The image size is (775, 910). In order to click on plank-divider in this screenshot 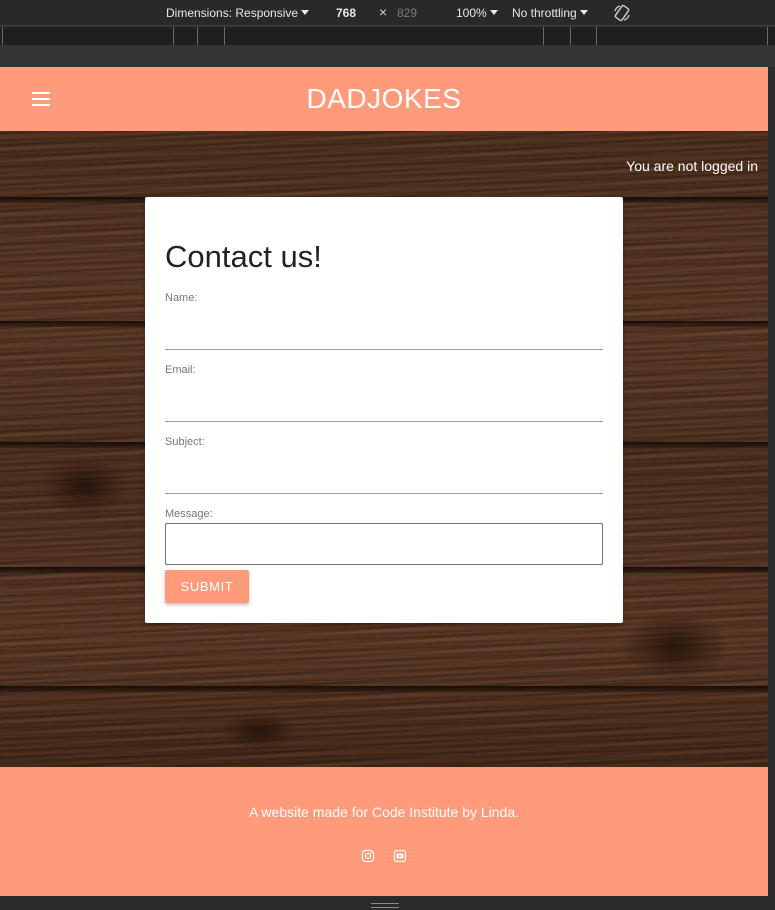, I will do `click(384, 689)`.